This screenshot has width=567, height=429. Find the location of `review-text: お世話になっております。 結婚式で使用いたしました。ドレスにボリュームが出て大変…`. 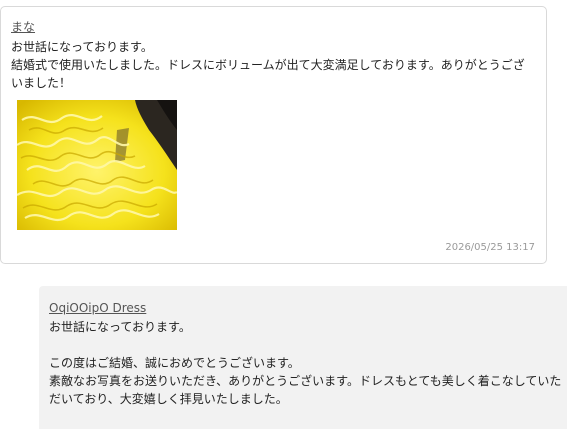

review-text: お世話になっております。 結婚式で使用いたしました。ドレスにボリュームが出て大変… is located at coordinates (273, 65).